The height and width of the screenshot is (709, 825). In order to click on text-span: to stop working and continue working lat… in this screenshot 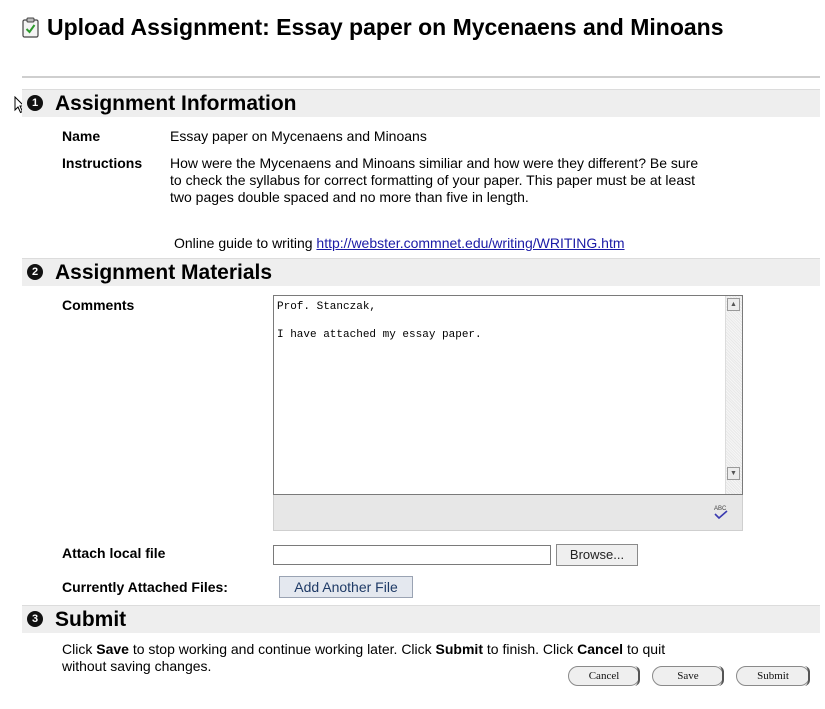, I will do `click(282, 649)`.